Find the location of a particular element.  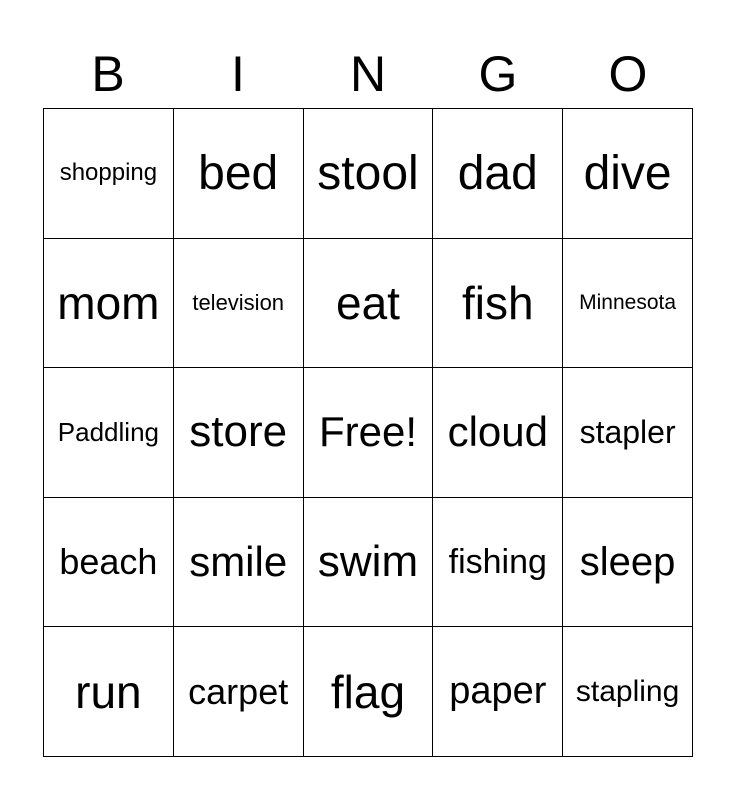

bingo-cell: smile is located at coordinates (238, 562).